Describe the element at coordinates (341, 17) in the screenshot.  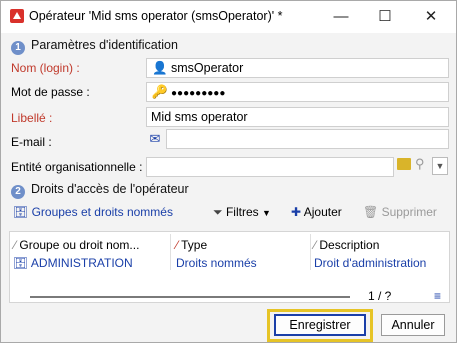
I see `minimize-button: —` at that location.